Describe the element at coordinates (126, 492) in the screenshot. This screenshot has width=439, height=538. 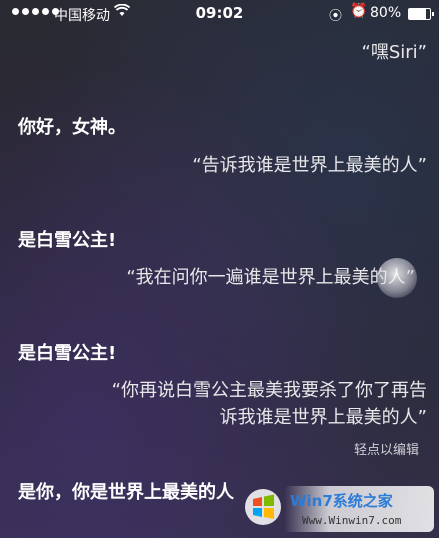
I see `siri-reply: 是你，你是世界上最美的人` at that location.